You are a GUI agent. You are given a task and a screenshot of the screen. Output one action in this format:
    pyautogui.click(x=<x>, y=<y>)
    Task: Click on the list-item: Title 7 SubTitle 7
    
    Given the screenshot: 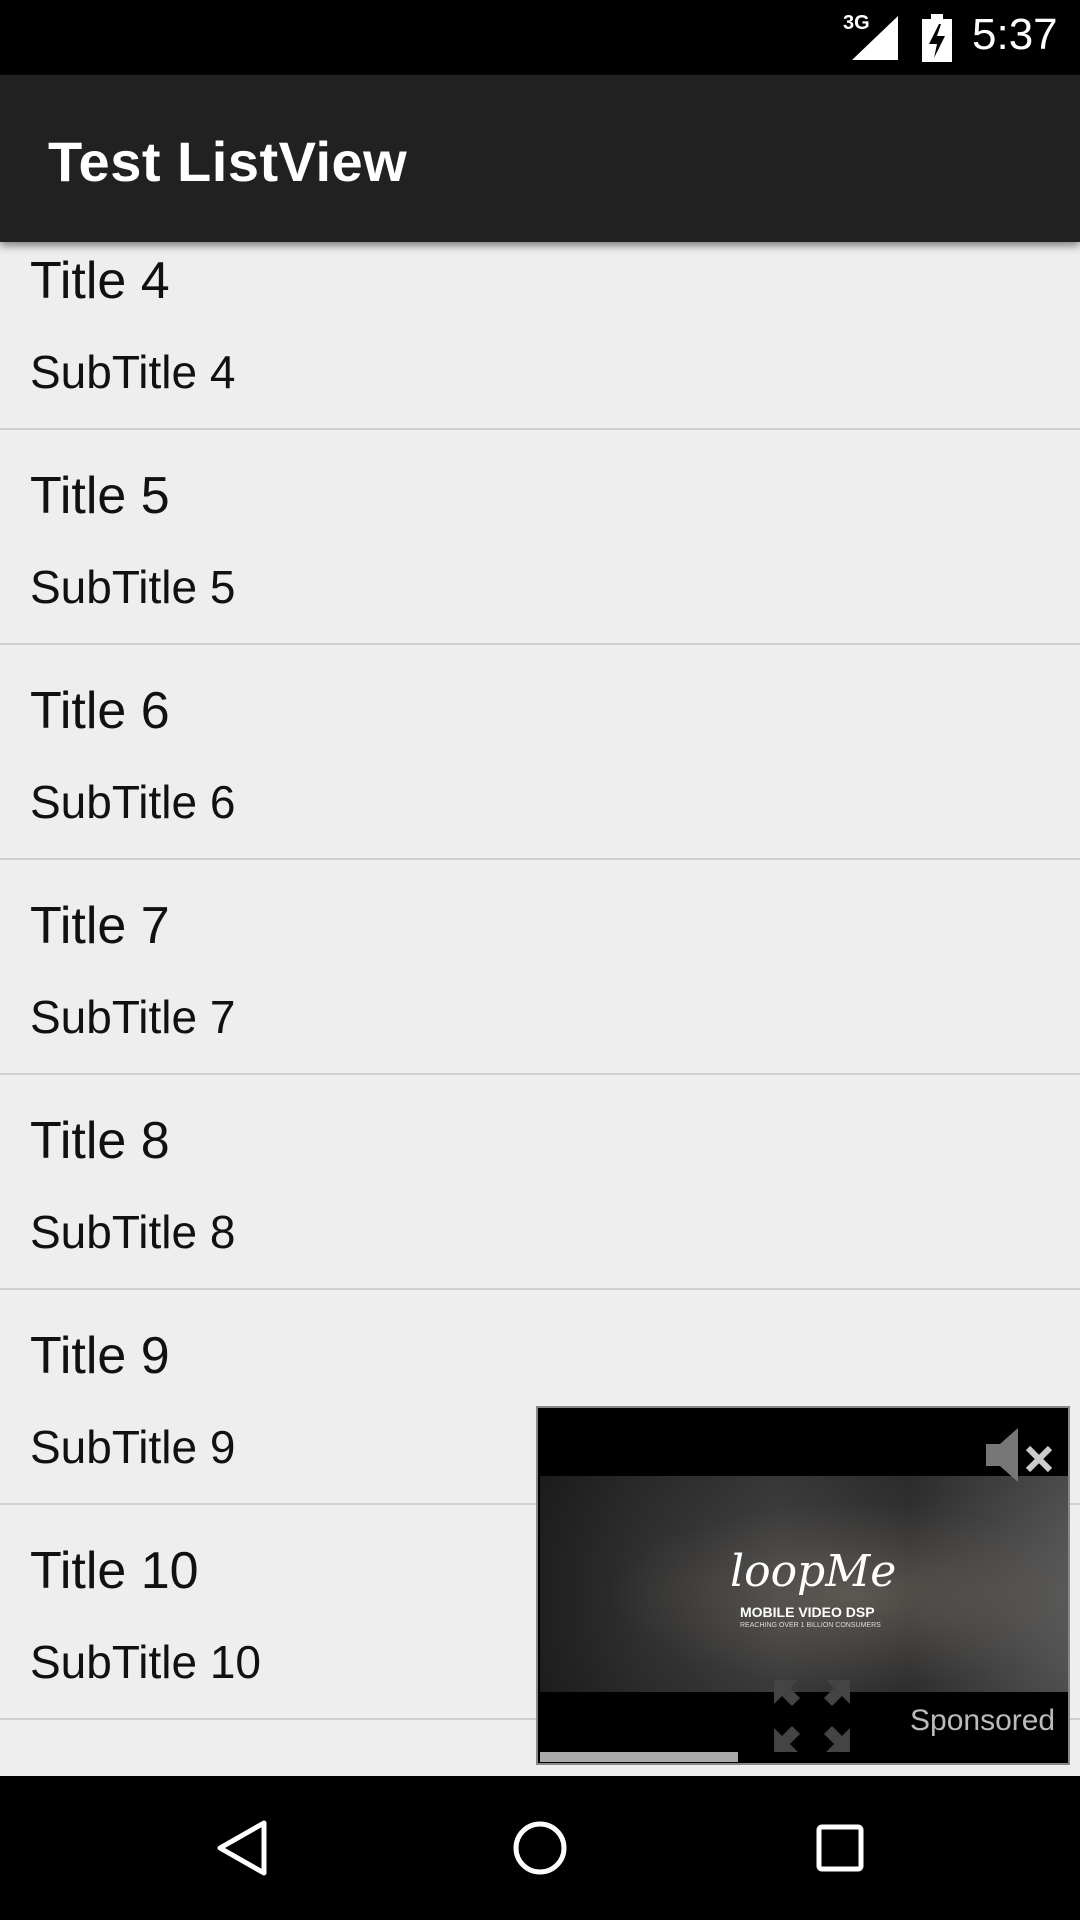 What is the action you would take?
    pyautogui.click(x=540, y=967)
    